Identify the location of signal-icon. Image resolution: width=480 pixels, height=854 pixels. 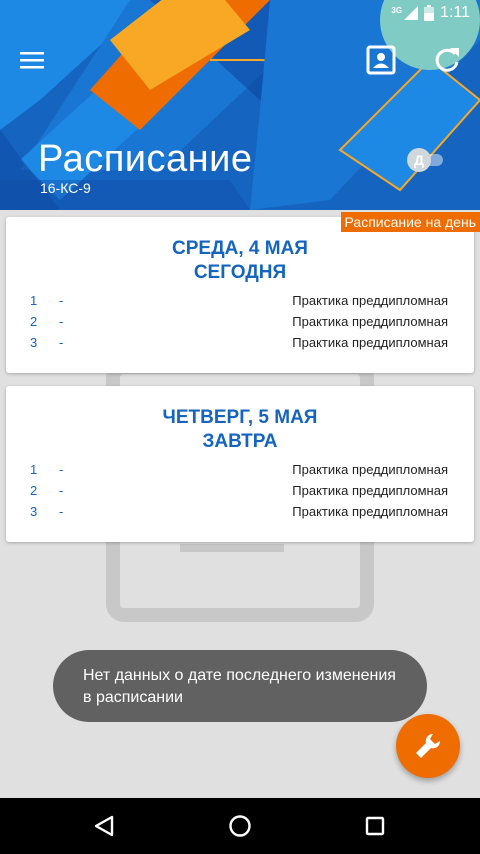
(411, 13).